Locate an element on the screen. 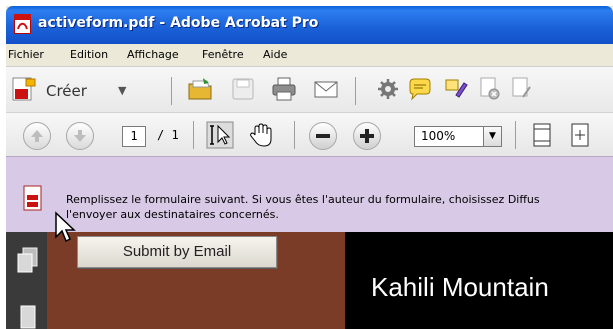 The width and height of the screenshot is (613, 329). title-bar: activeform.pdf - Adobe Acrobat Pro is located at coordinates (309, 25).